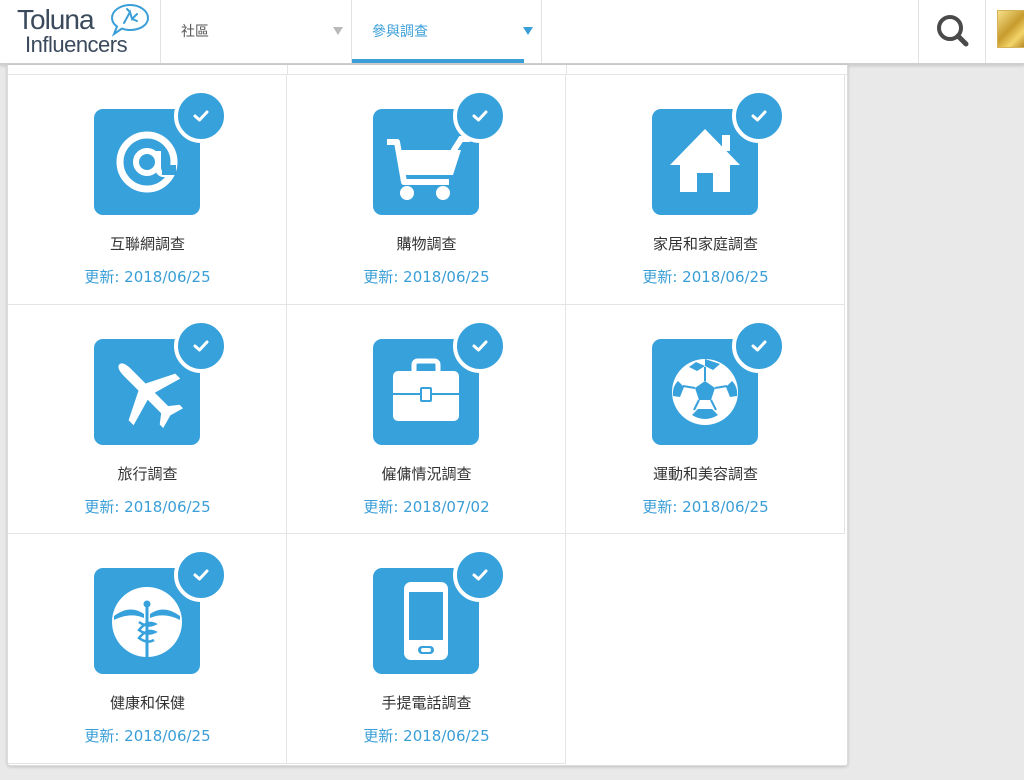 The width and height of the screenshot is (1024, 780). Describe the element at coordinates (147, 649) in the screenshot. I see `survey-tile-health: 健康和保健 更新: 2018/06/25` at that location.